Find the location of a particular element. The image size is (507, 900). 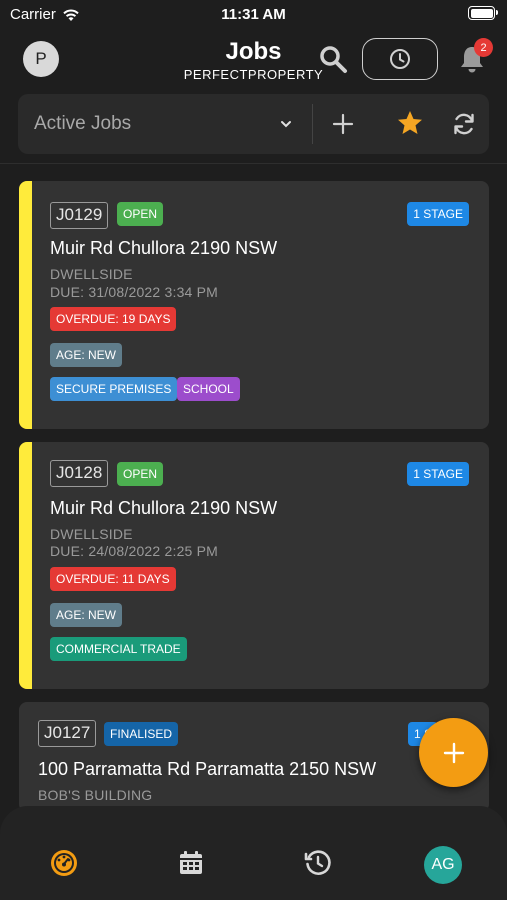

tag-badge: SCHOOL is located at coordinates (208, 389).